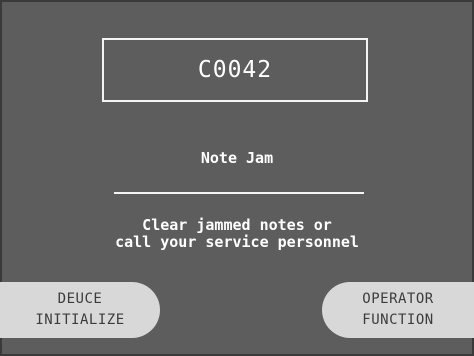 Image resolution: width=474 pixels, height=356 pixels. What do you see at coordinates (398, 320) in the screenshot?
I see `operator-function-label-line-2: FUNCTION` at bounding box center [398, 320].